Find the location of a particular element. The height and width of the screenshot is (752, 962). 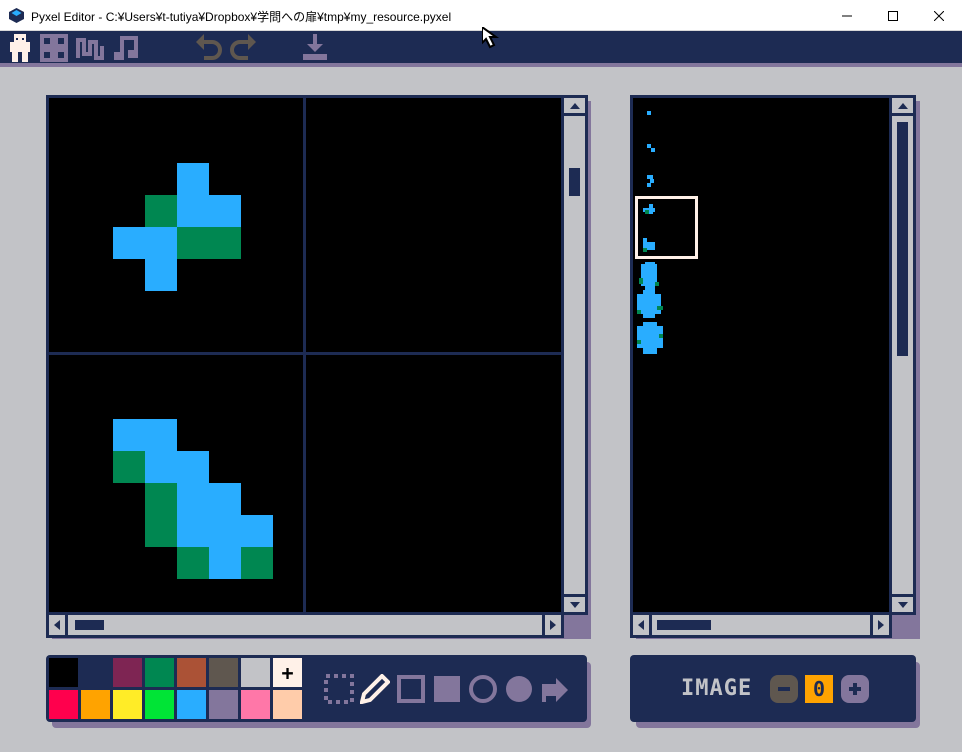

mouse-cursor-icon is located at coordinates (491, 38).